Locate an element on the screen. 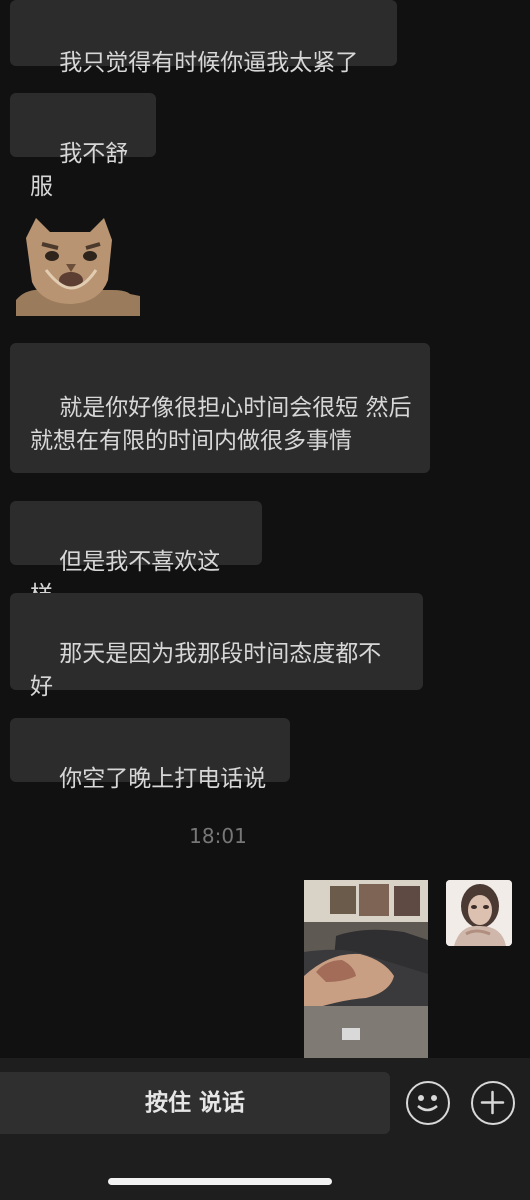  message-text: 那天是因为我那段时间态度都不好 is located at coordinates (206, 670).